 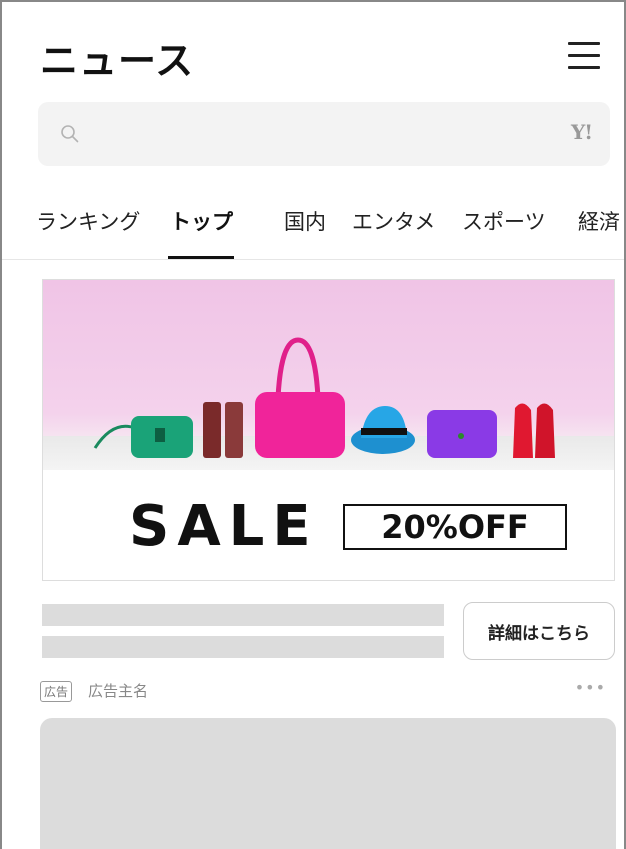 I want to click on discount-label: 20%OFF, so click(x=455, y=527).